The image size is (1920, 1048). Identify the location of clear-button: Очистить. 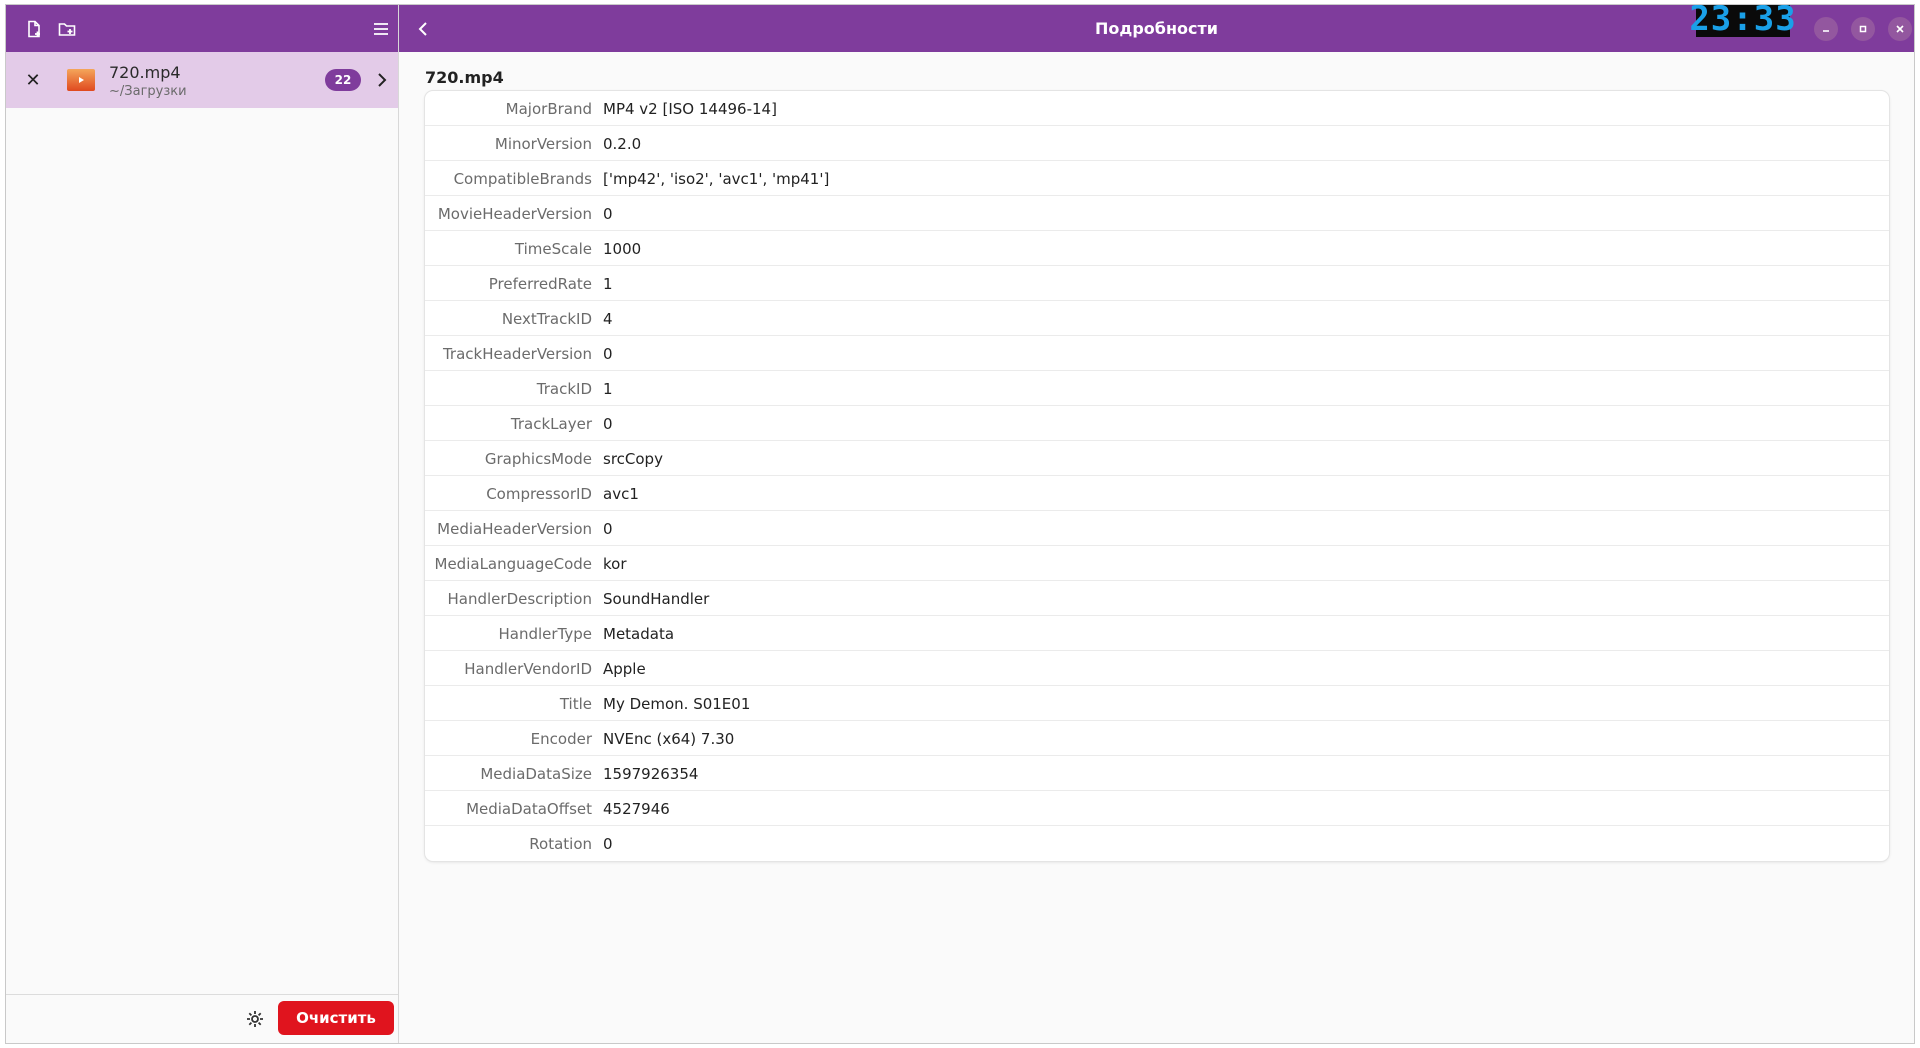
(336, 1018).